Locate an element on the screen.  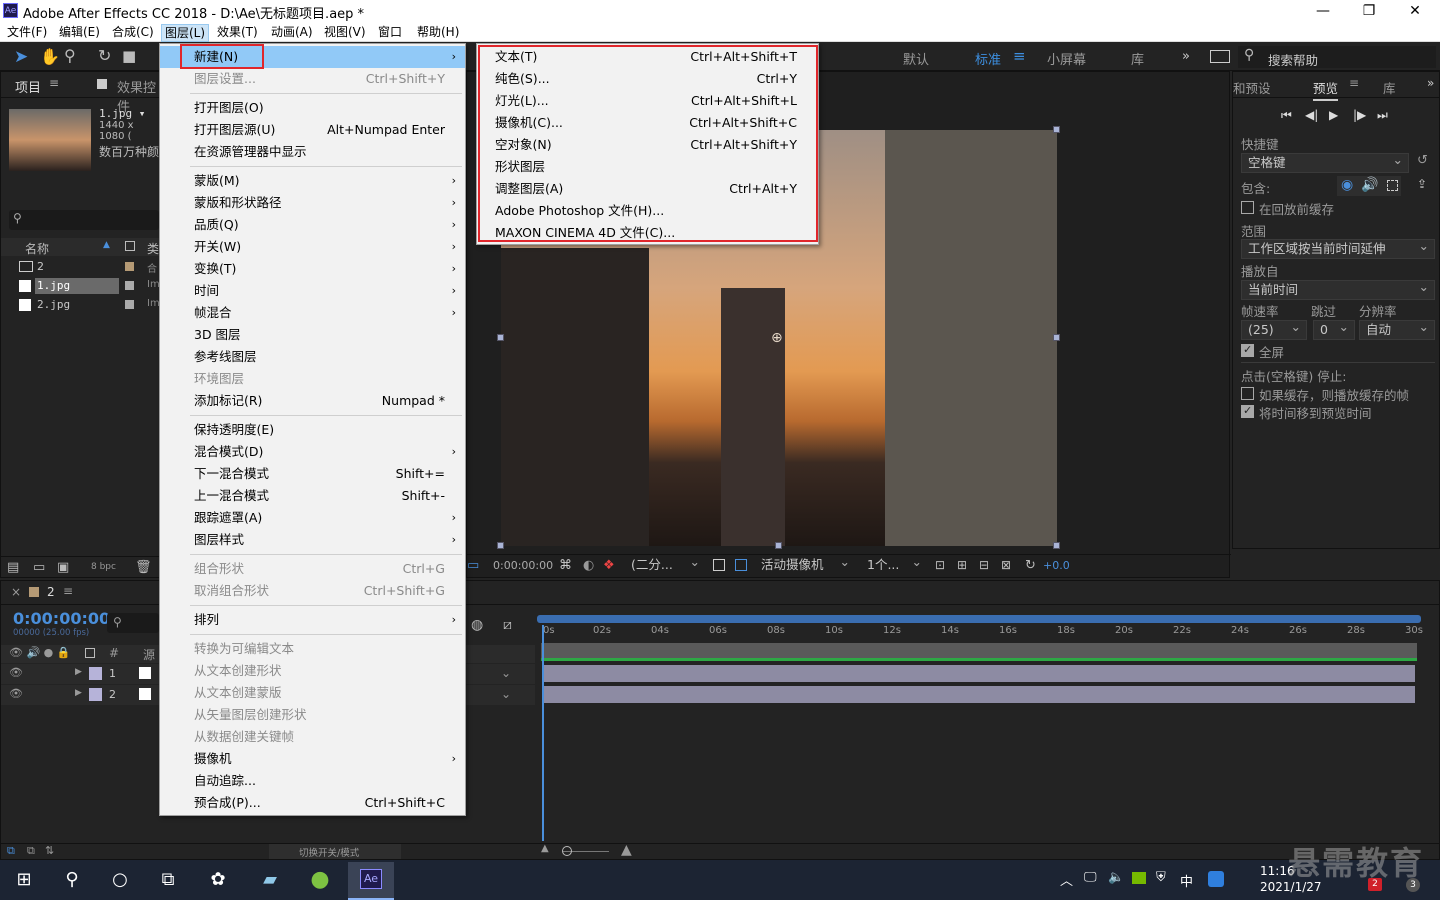
close-button: ✕ is located at coordinates (1415, 11).